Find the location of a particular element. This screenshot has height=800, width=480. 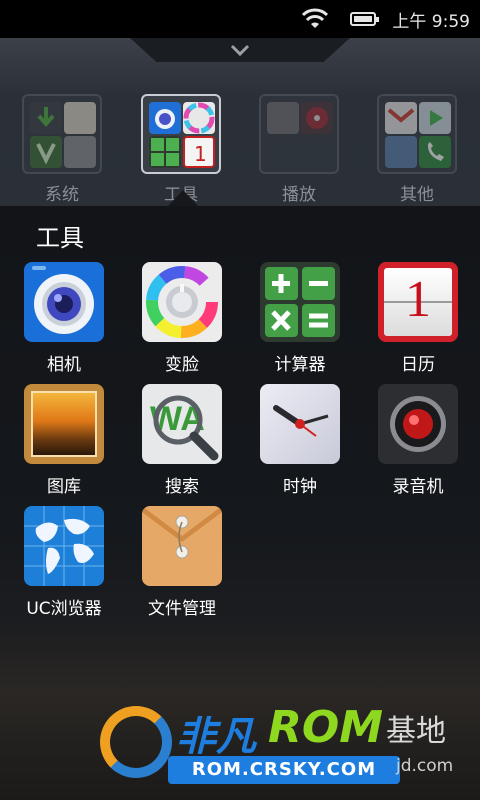

folder-other is located at coordinates (417, 134).